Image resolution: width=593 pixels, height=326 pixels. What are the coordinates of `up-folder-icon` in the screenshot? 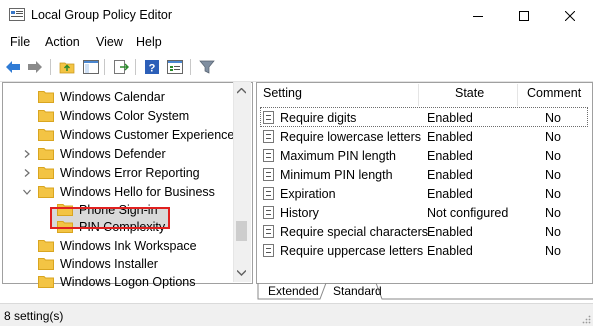 It's located at (67, 68).